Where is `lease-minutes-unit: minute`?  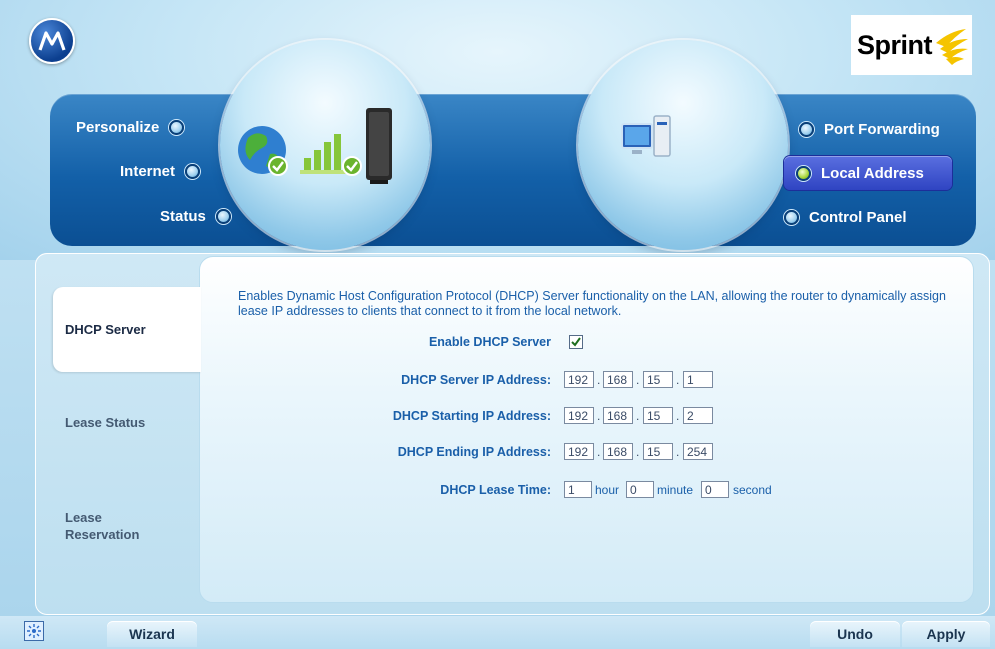 lease-minutes-unit: minute is located at coordinates (675, 490).